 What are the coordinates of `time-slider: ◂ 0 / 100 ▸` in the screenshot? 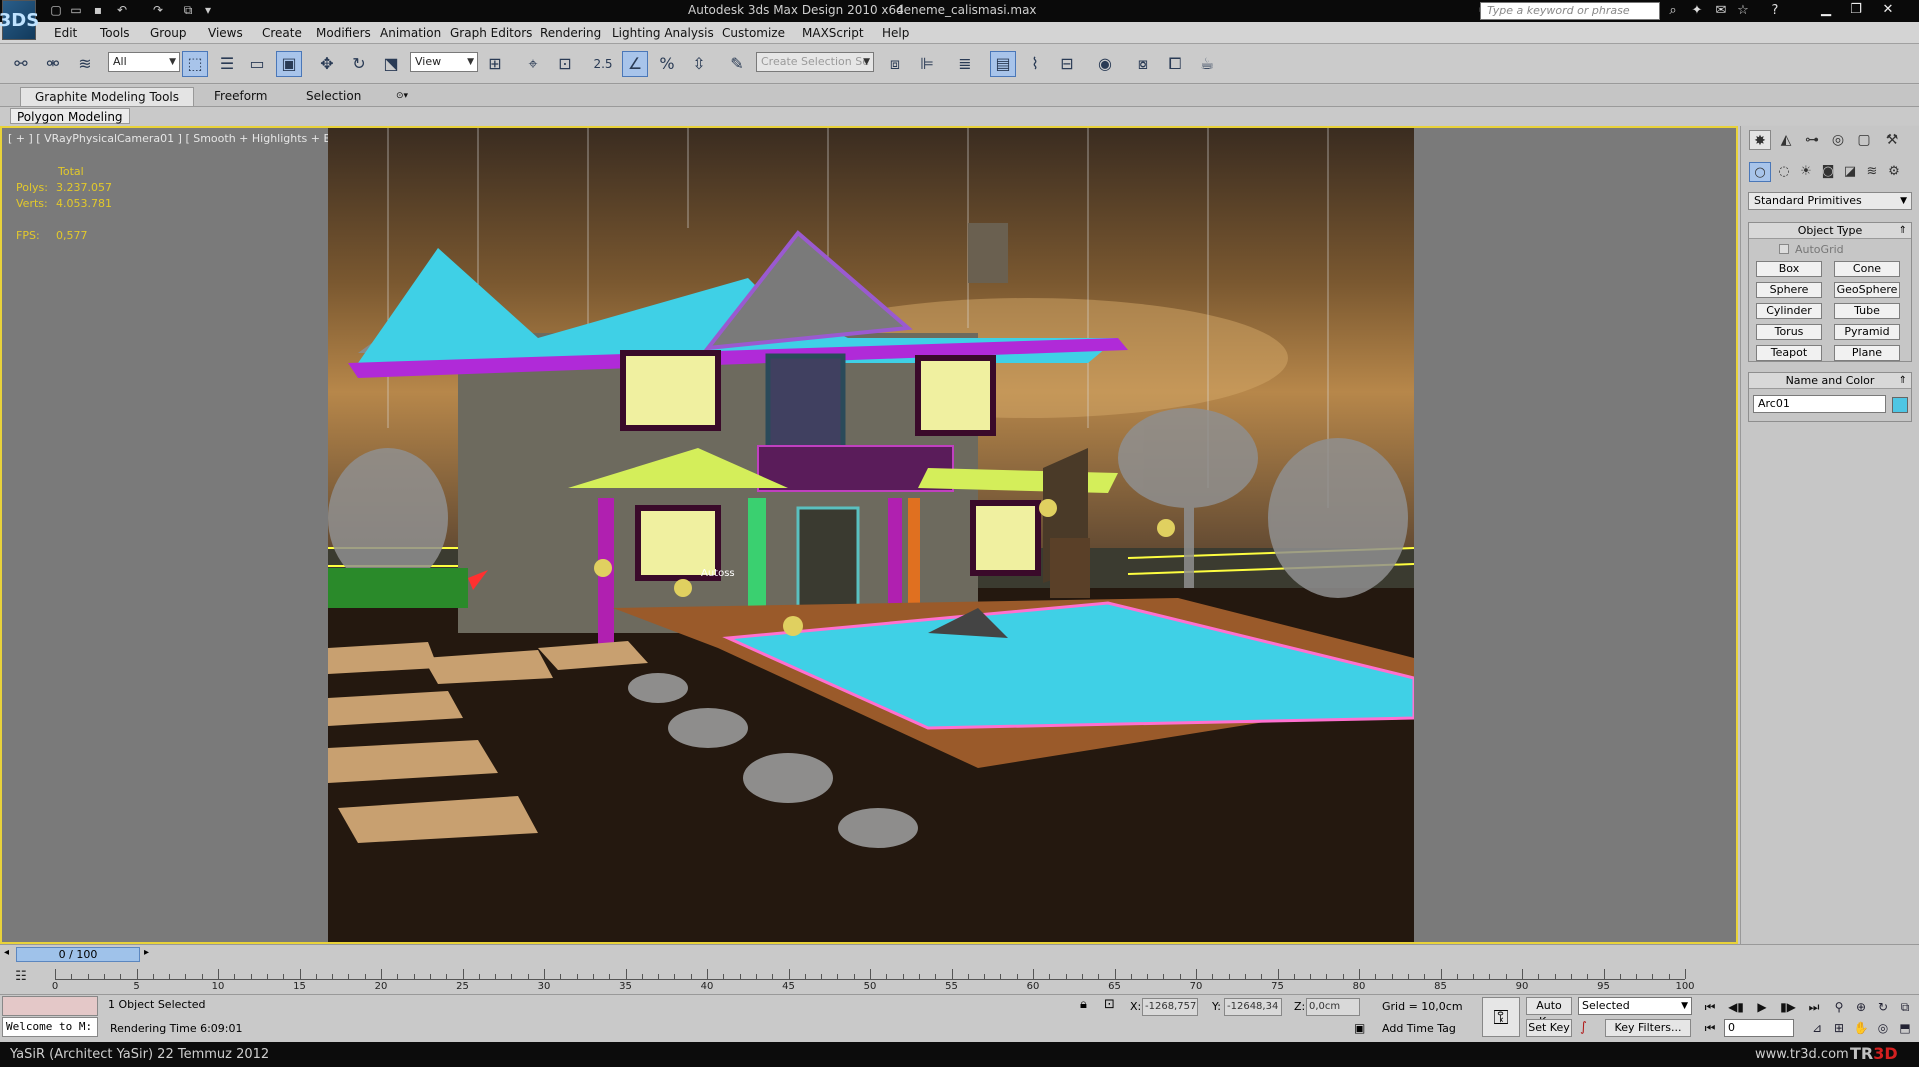 It's located at (959, 954).